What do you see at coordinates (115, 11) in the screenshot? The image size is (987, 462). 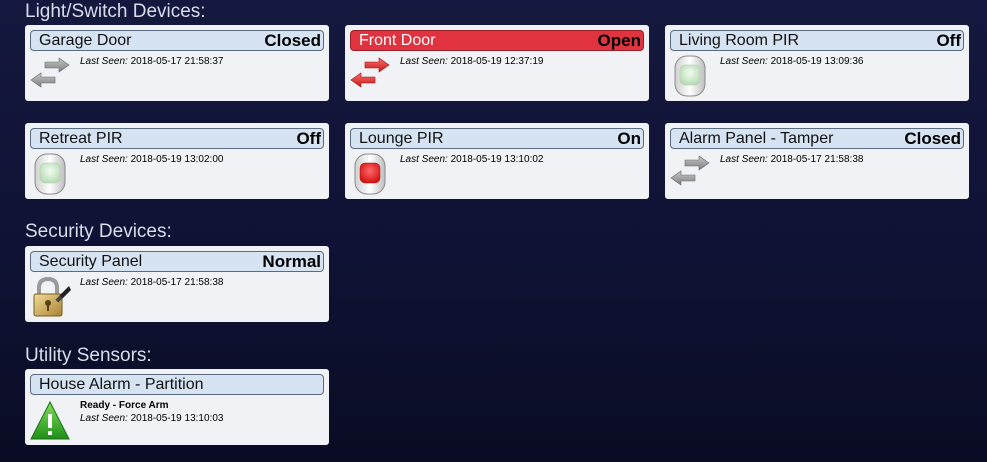 I see `section-title-light-switch: Light/Switch Devices:` at bounding box center [115, 11].